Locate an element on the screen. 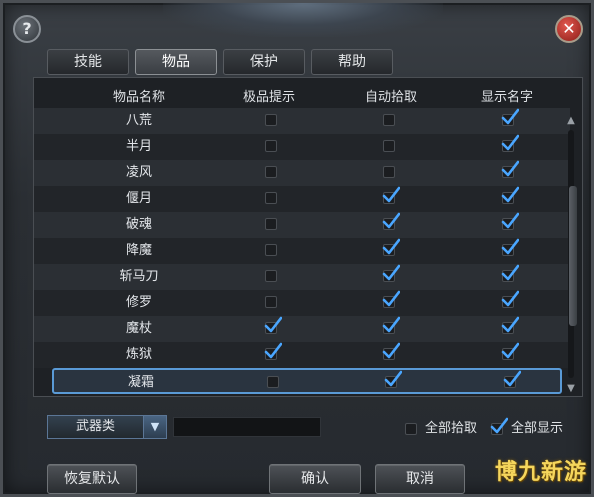 Image resolution: width=594 pixels, height=497 pixels. table-row: 半月 is located at coordinates (302, 147).